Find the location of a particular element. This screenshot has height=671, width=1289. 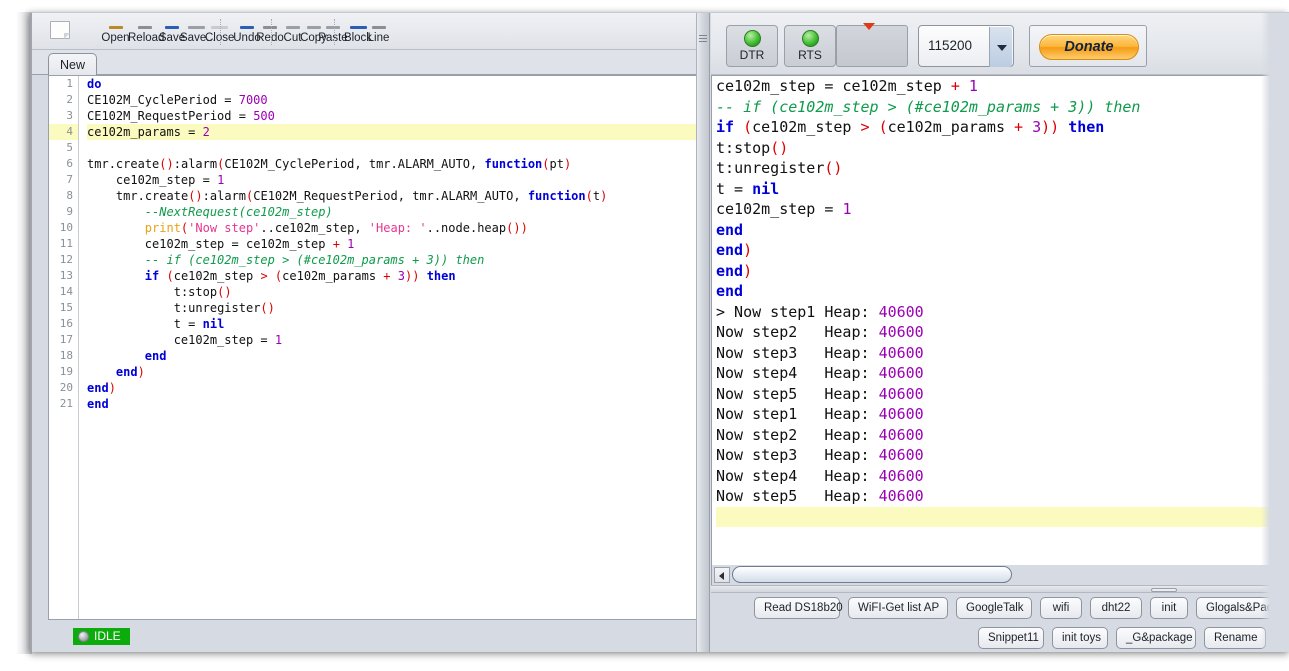

snippet-button-snippet11: Snippet11 is located at coordinates (1011, 638).